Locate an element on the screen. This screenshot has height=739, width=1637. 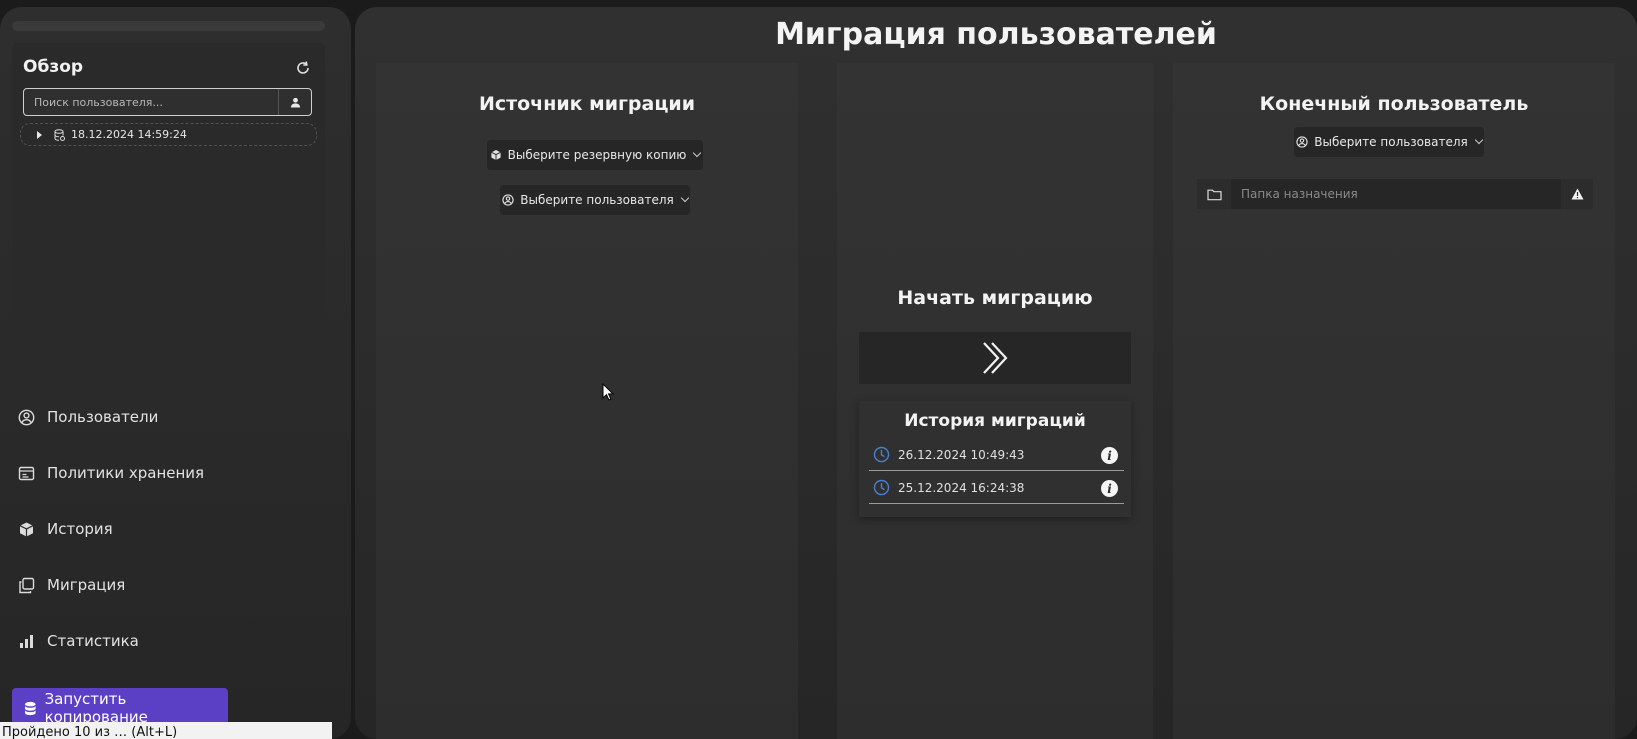
refresh-icon is located at coordinates (303, 68).